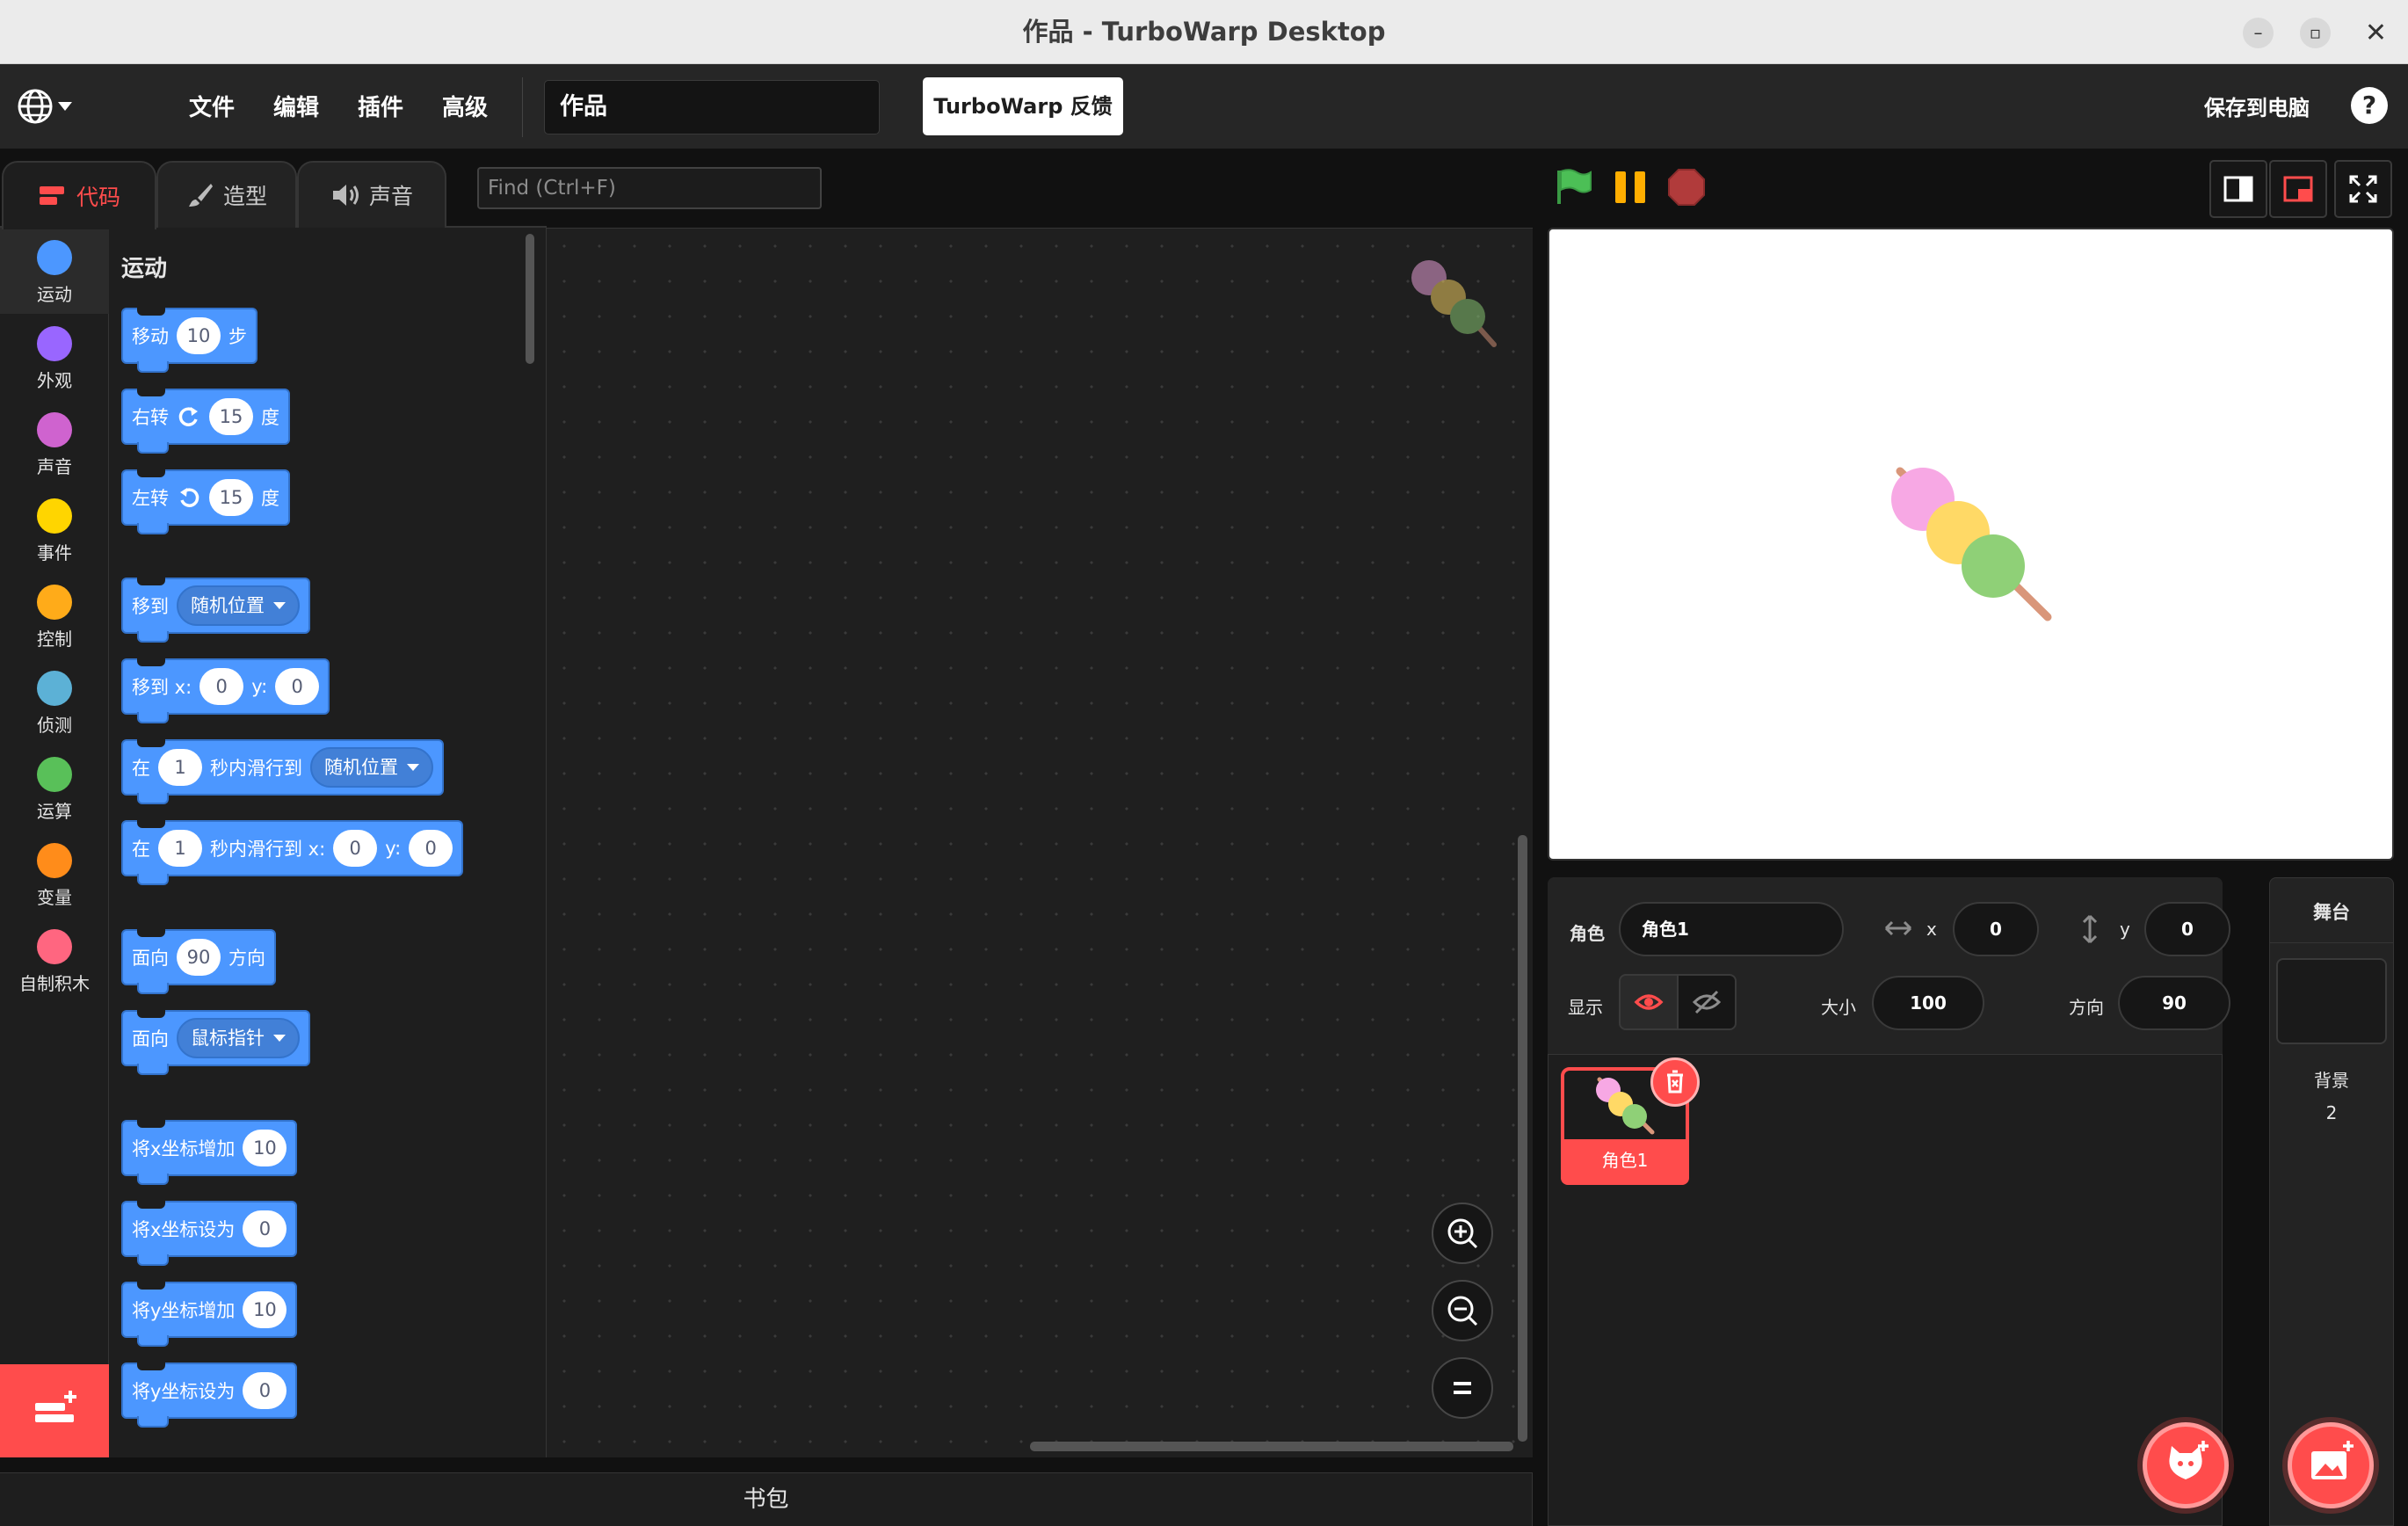  Describe the element at coordinates (209, 1395) in the screenshot. I see `block-set-y: 将y坐标设为 0` at that location.